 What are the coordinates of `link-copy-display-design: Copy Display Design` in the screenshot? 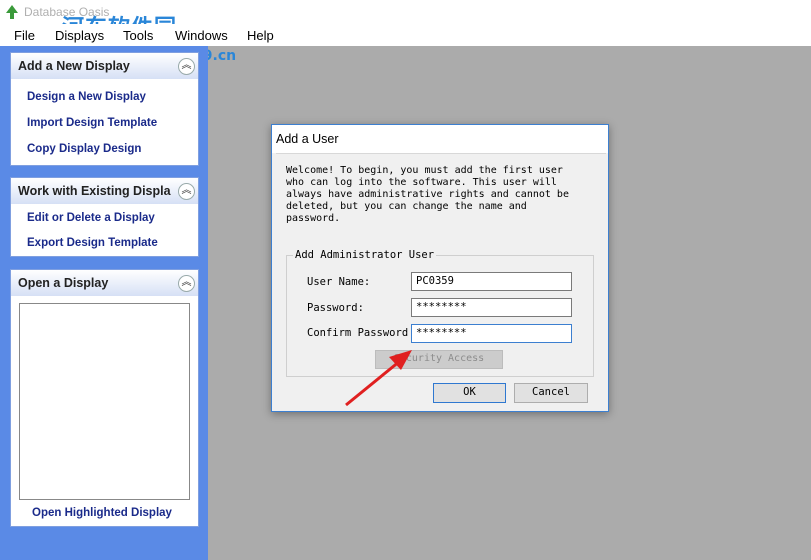 It's located at (84, 149).